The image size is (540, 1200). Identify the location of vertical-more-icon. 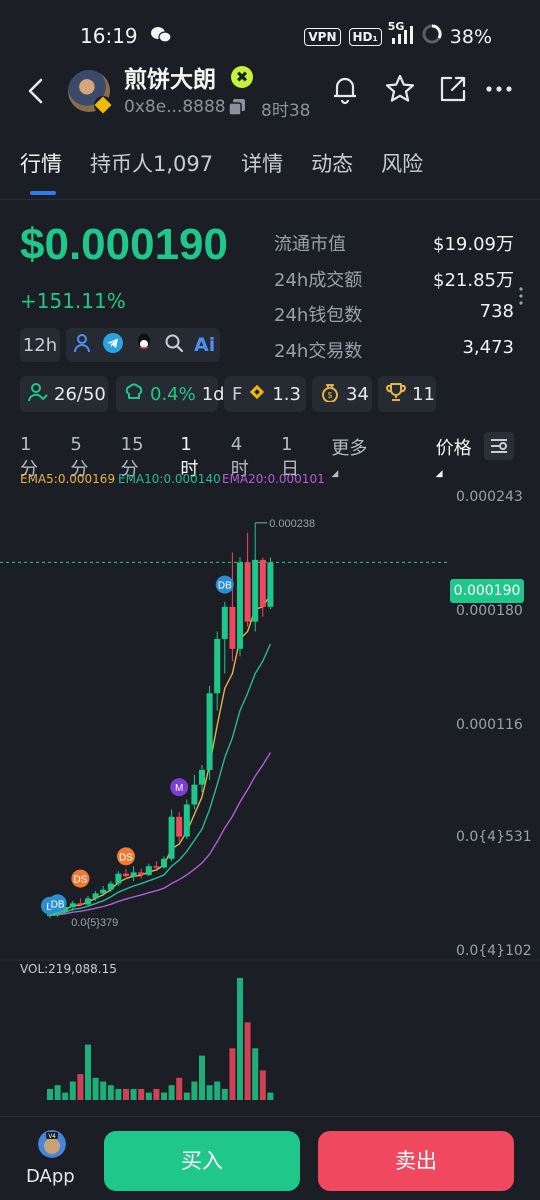
(521, 296).